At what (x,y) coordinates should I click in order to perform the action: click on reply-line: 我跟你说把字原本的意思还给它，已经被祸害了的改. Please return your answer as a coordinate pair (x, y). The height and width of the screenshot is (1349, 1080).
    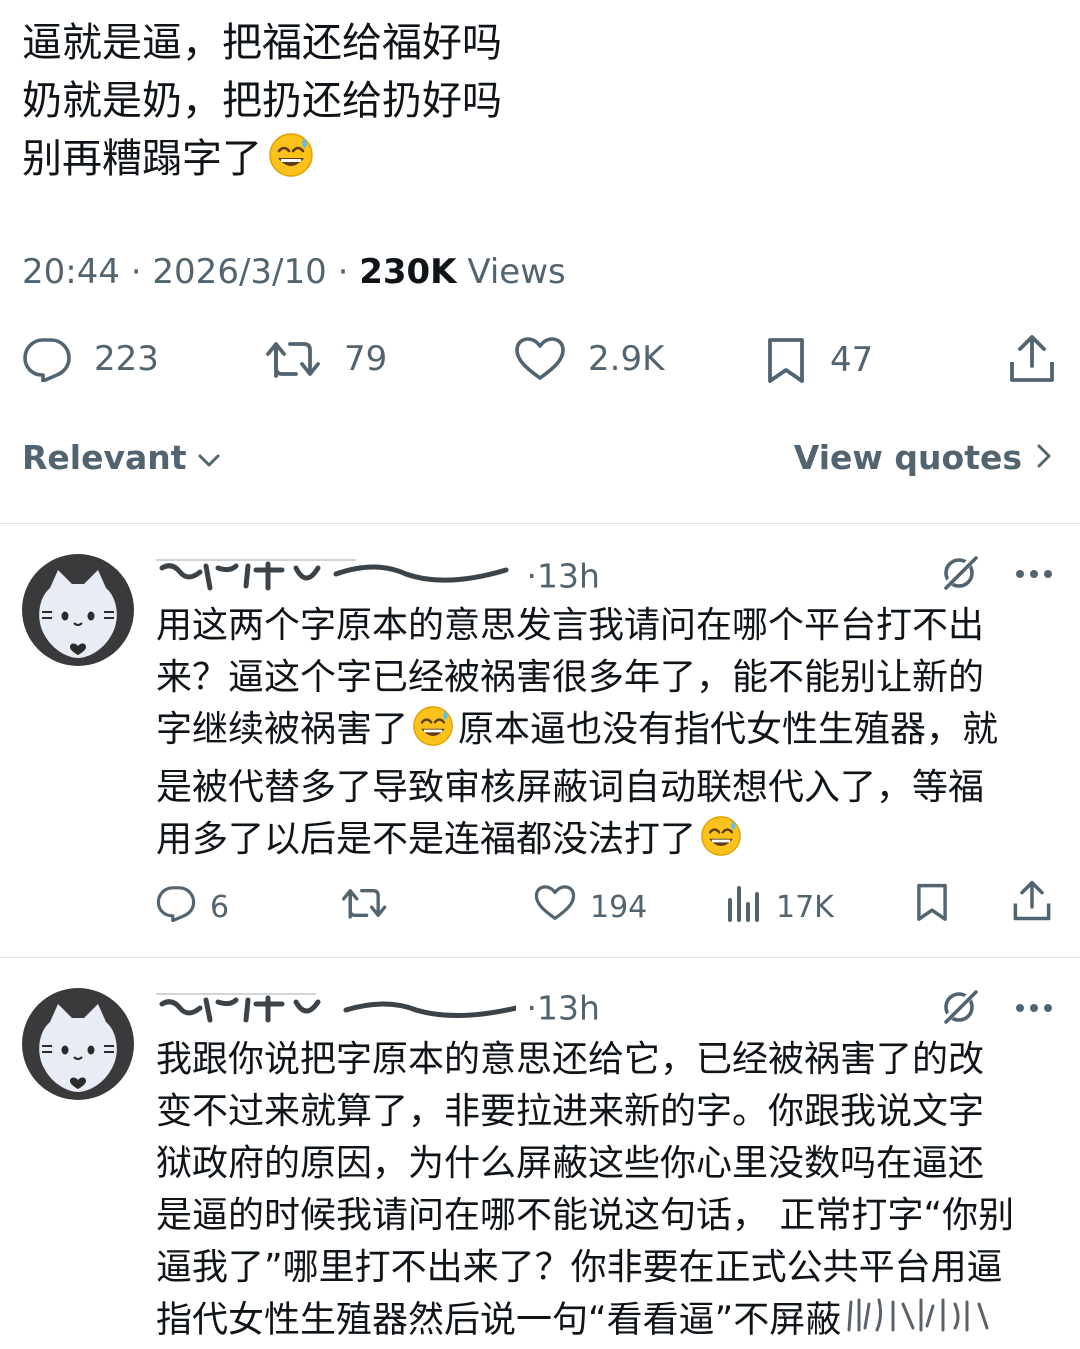
    Looking at the image, I should click on (570, 1059).